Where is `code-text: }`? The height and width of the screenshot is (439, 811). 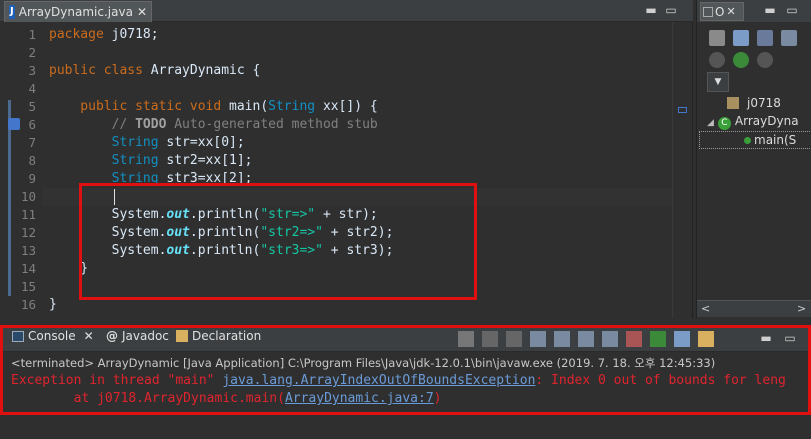 code-text: } is located at coordinates (53, 304).